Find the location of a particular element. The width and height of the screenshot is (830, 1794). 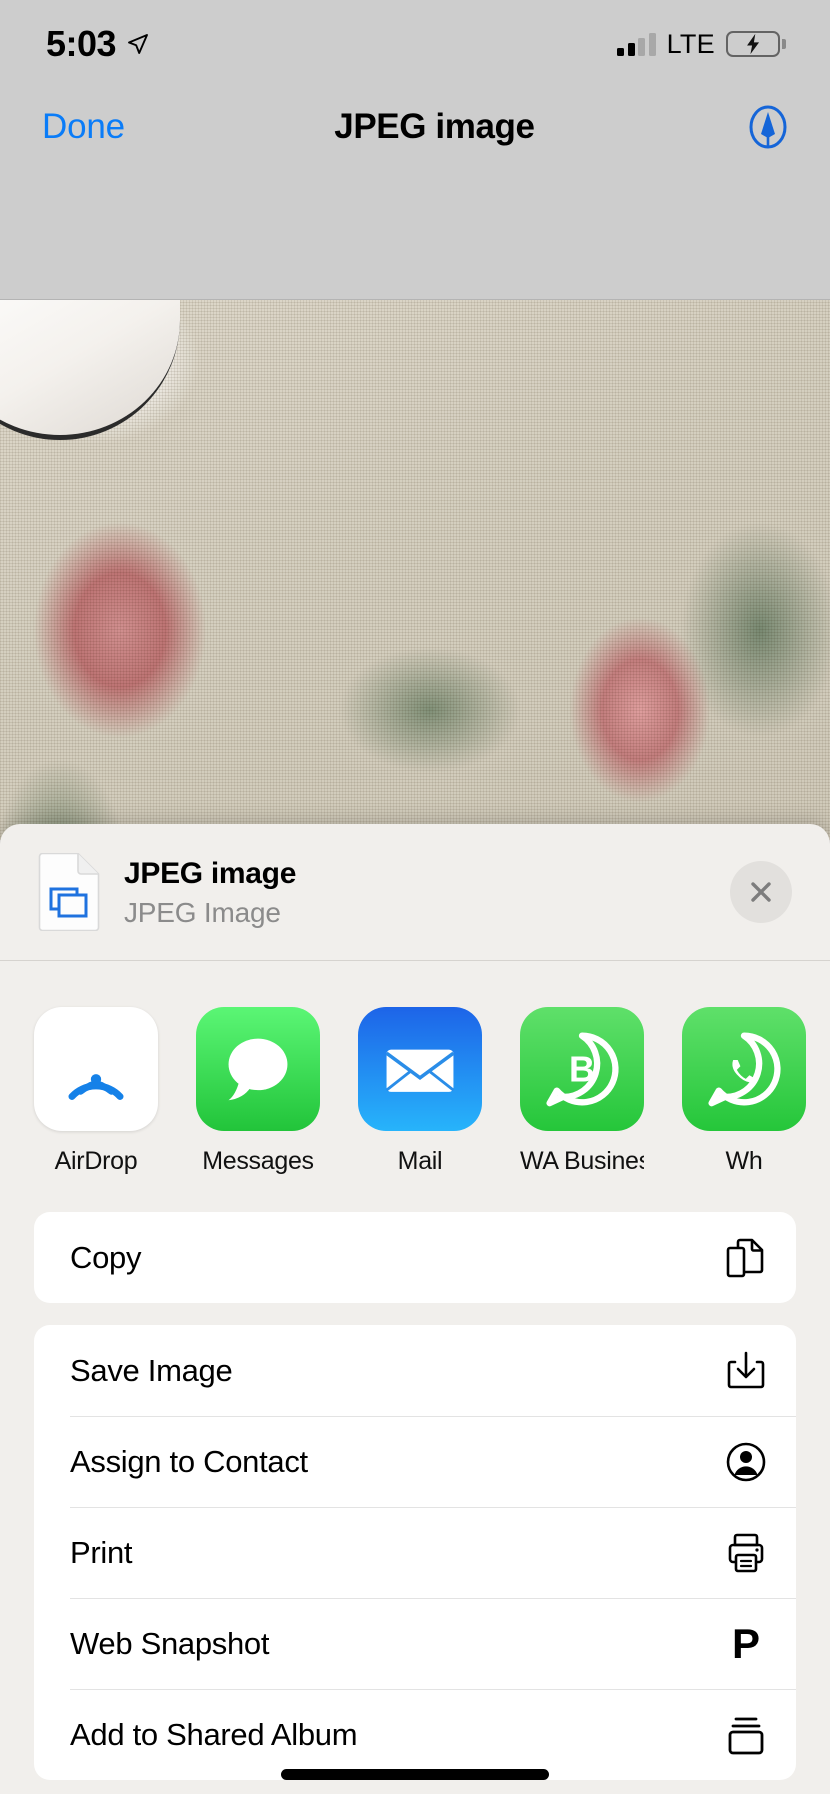

done-button: Done is located at coordinates (83, 127).